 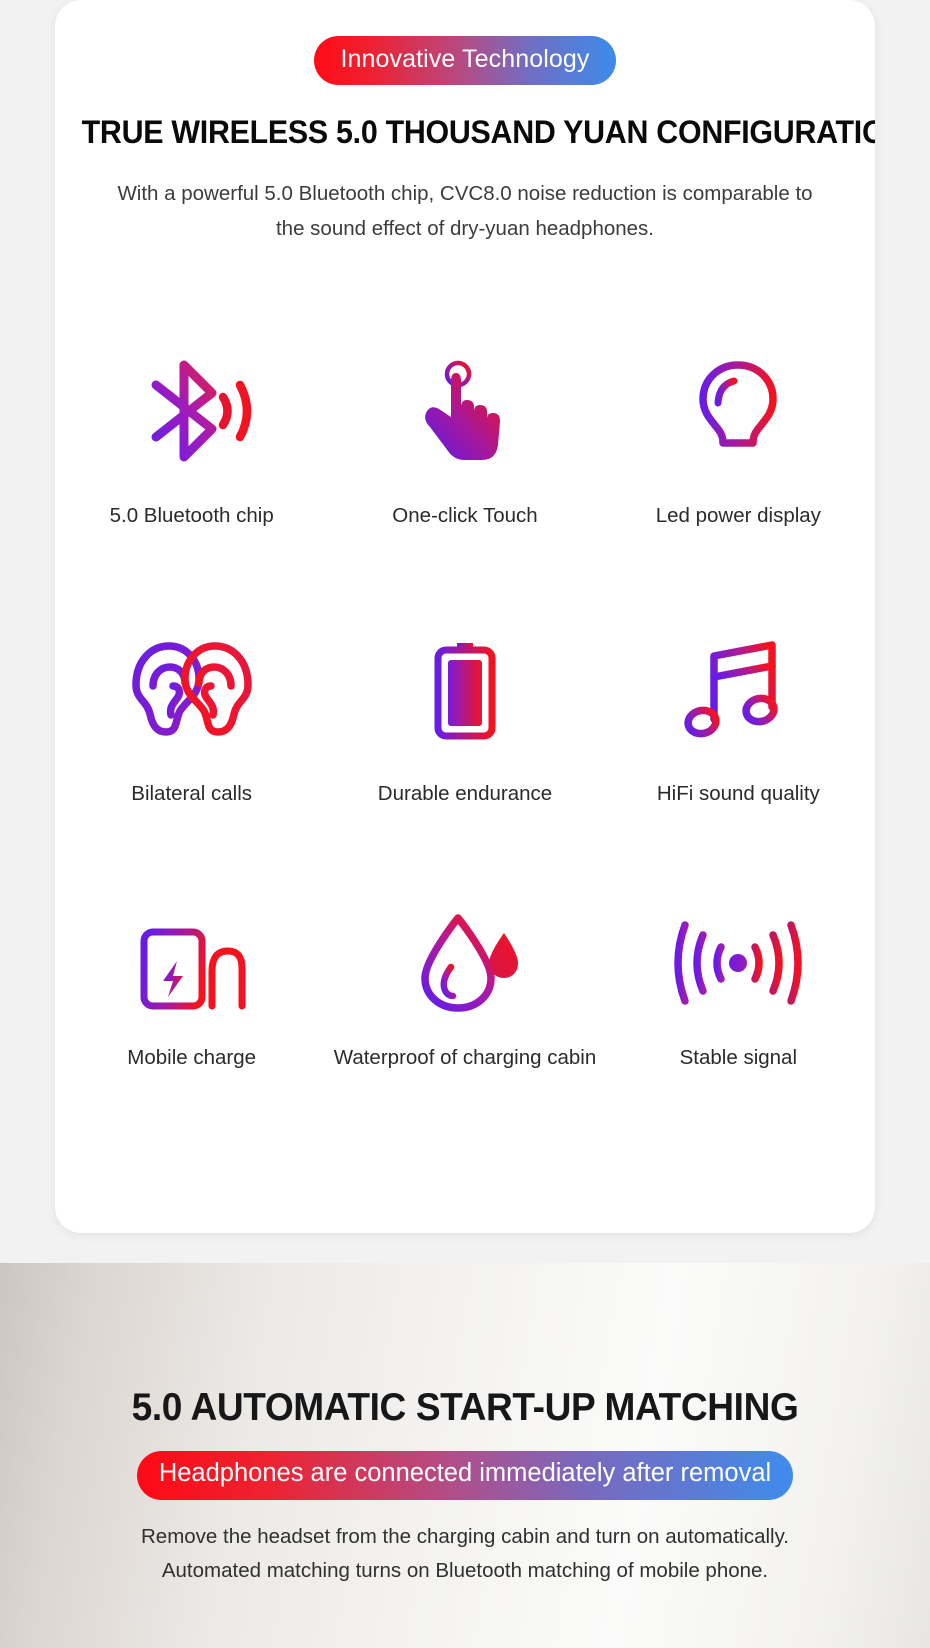 What do you see at coordinates (191, 769) in the screenshot?
I see `feature-cell-bilateral: Bilateral calls` at bounding box center [191, 769].